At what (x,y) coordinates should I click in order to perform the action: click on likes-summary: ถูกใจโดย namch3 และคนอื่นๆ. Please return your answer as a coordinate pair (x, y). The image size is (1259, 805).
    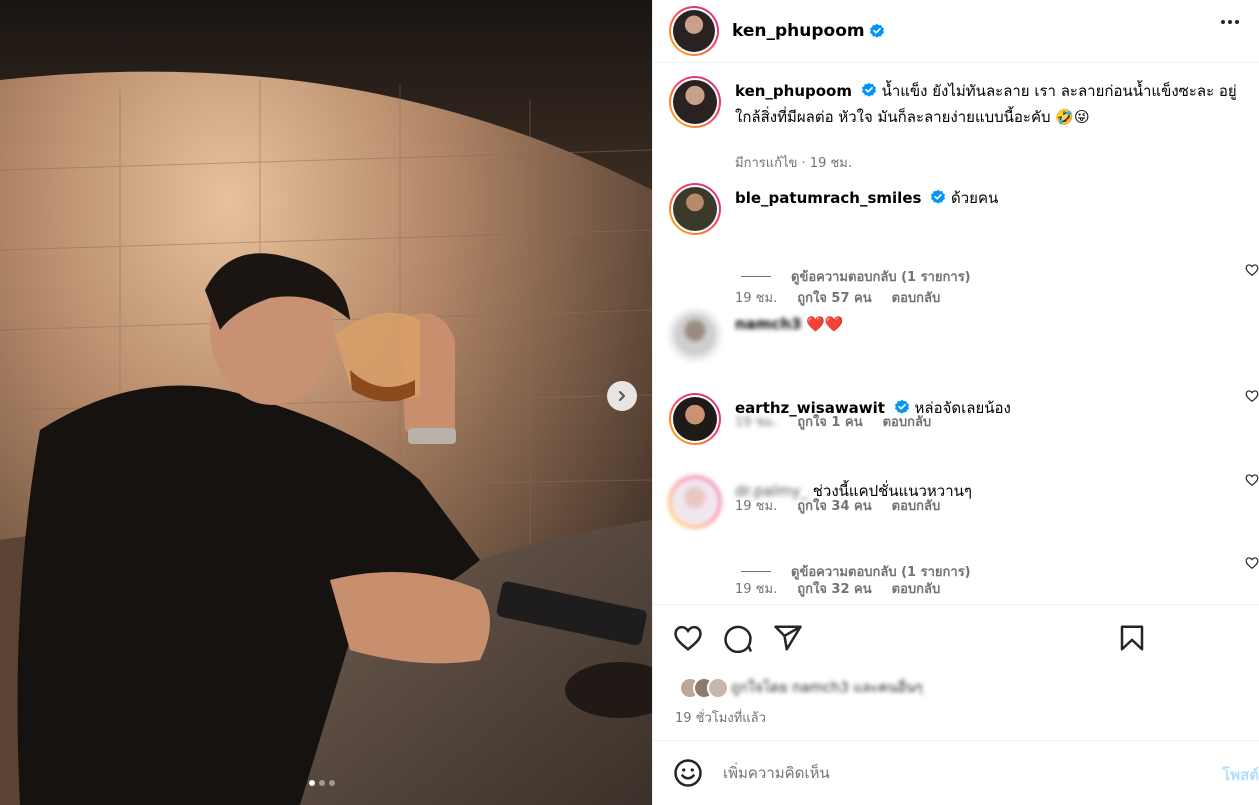
    Looking at the image, I should click on (801, 688).